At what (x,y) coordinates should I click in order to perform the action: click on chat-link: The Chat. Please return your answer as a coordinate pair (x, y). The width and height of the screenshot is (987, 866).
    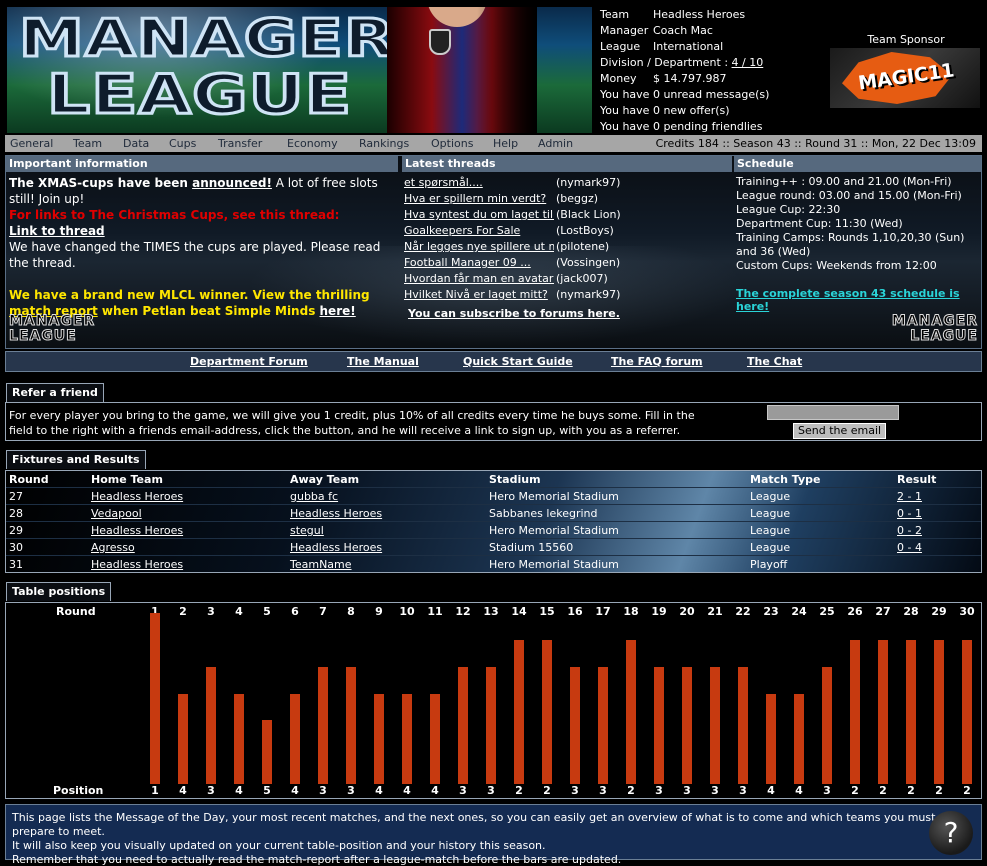
    Looking at the image, I should click on (774, 361).